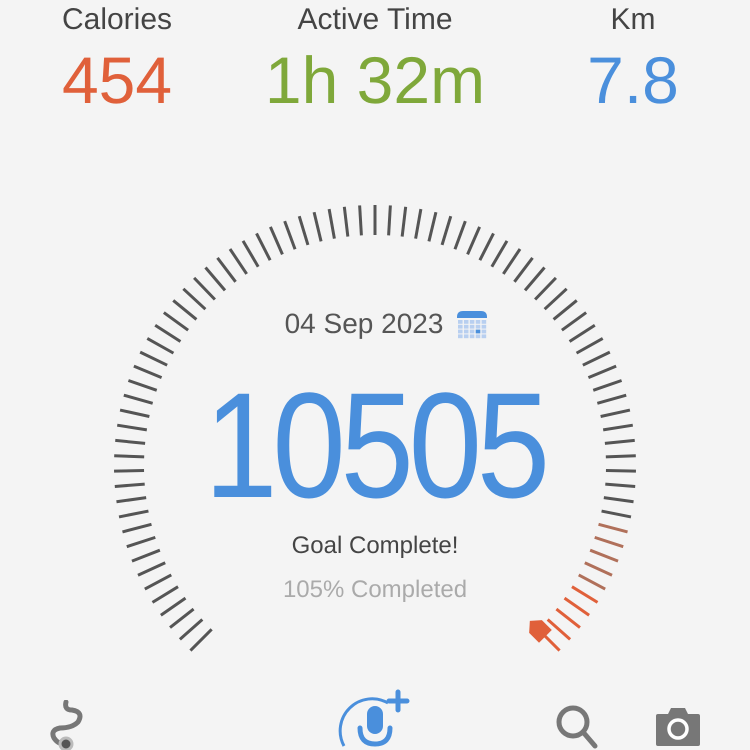 The width and height of the screenshot is (750, 750). What do you see at coordinates (633, 80) in the screenshot?
I see `stat-value: 7.8` at bounding box center [633, 80].